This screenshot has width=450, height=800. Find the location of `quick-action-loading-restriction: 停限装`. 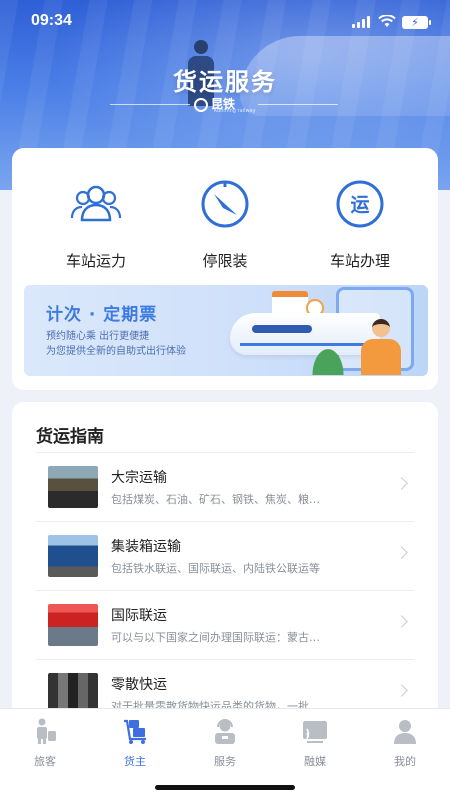

quick-action-loading-restriction: 停限装 is located at coordinates (225, 224).